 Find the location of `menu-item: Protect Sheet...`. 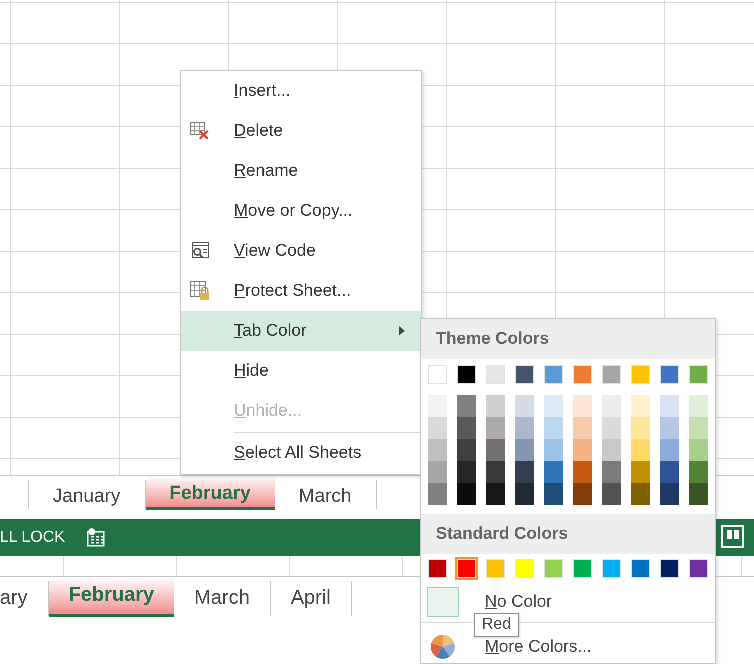

menu-item: Protect Sheet... is located at coordinates (301, 291).